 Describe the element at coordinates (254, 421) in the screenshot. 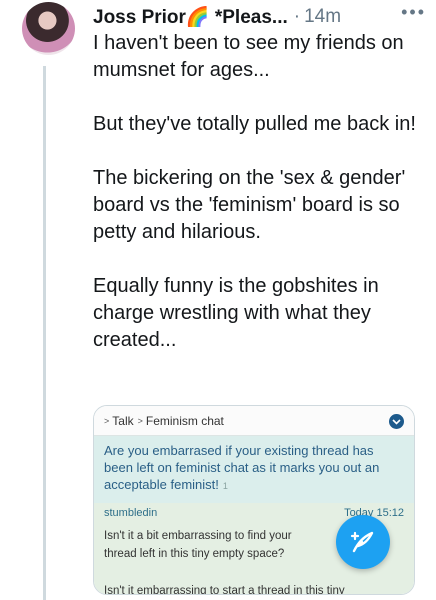

I see `breadcrumb: > Talk > Feminism chat` at that location.